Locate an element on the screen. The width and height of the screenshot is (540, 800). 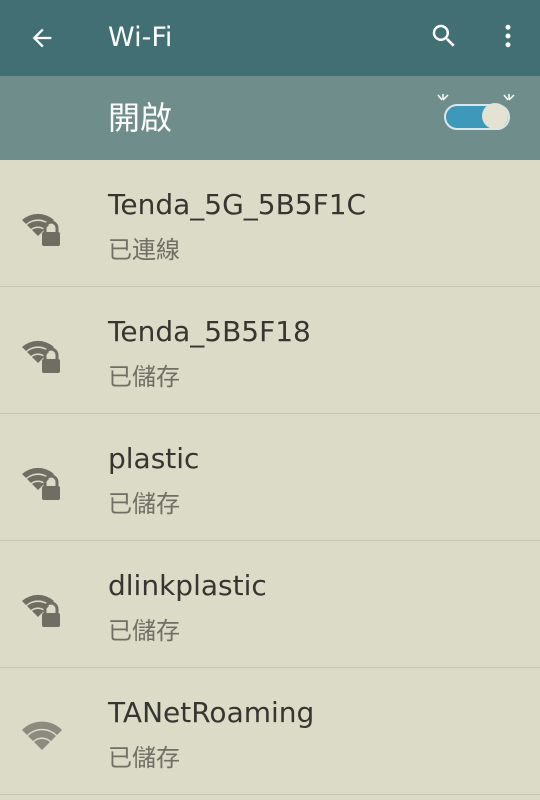
network-ssid: dlinkplastic is located at coordinates (187, 585).